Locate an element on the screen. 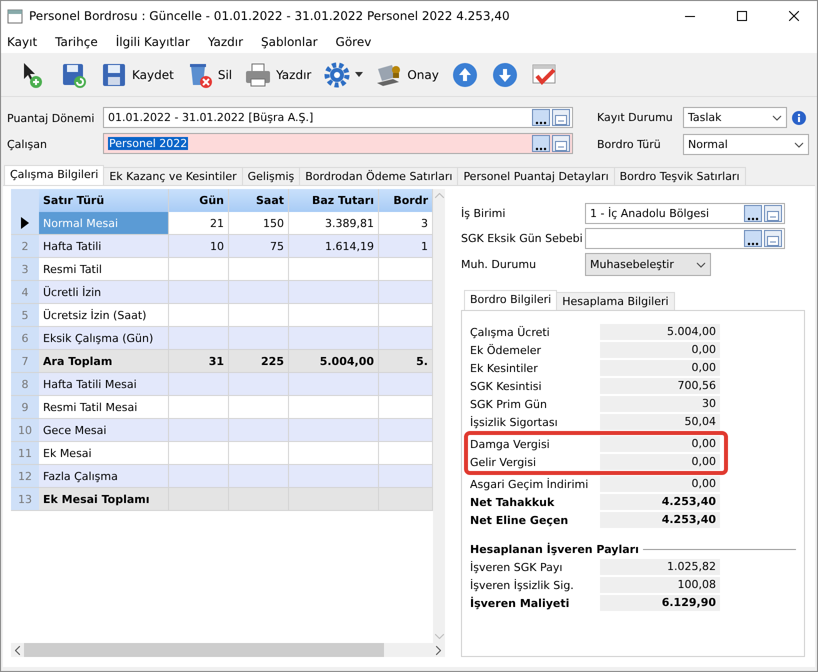 The height and width of the screenshot is (672, 818). row-number: 3 is located at coordinates (25, 269).